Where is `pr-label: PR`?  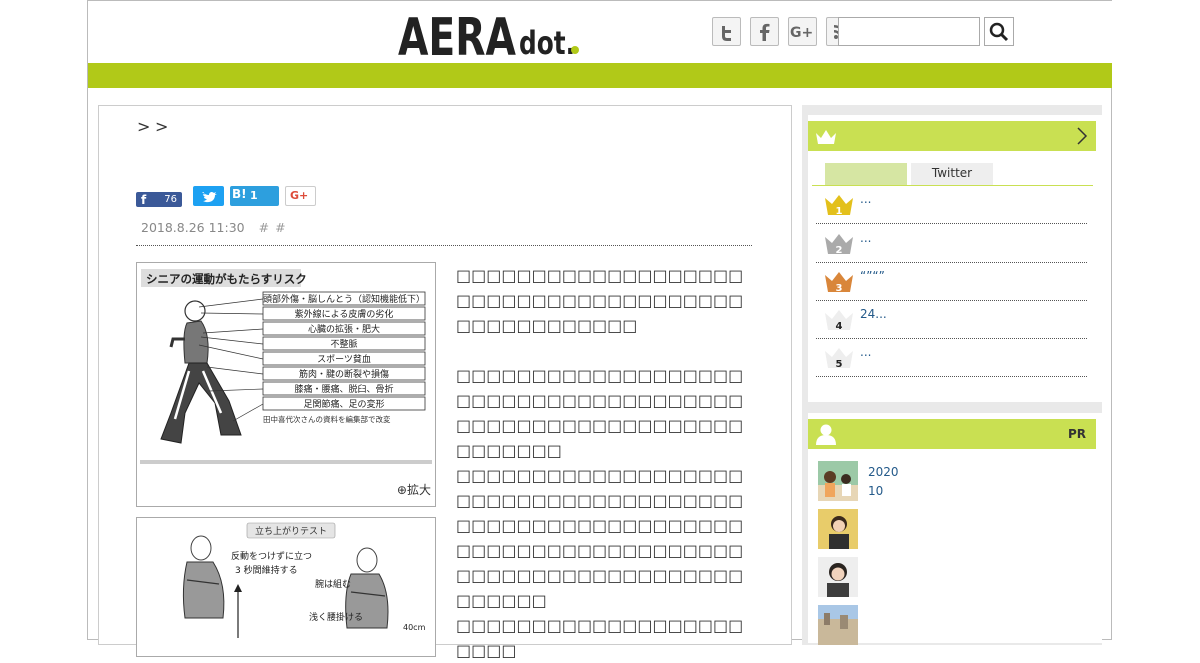 pr-label: PR is located at coordinates (1076, 434).